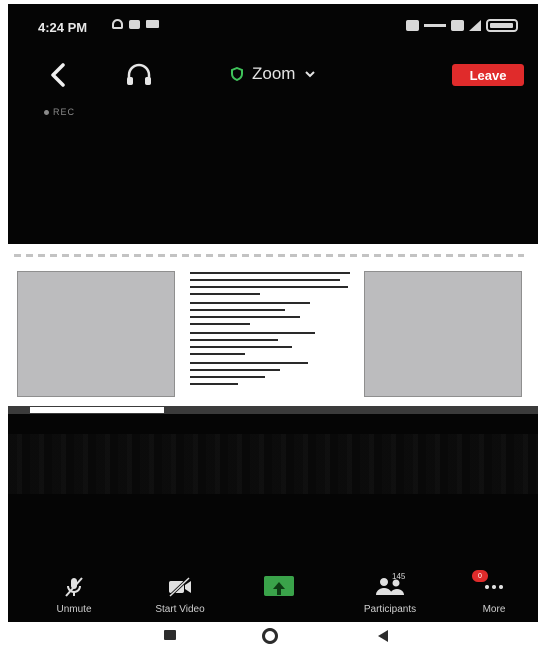  Describe the element at coordinates (117, 24) in the screenshot. I see `headset-icon` at that location.